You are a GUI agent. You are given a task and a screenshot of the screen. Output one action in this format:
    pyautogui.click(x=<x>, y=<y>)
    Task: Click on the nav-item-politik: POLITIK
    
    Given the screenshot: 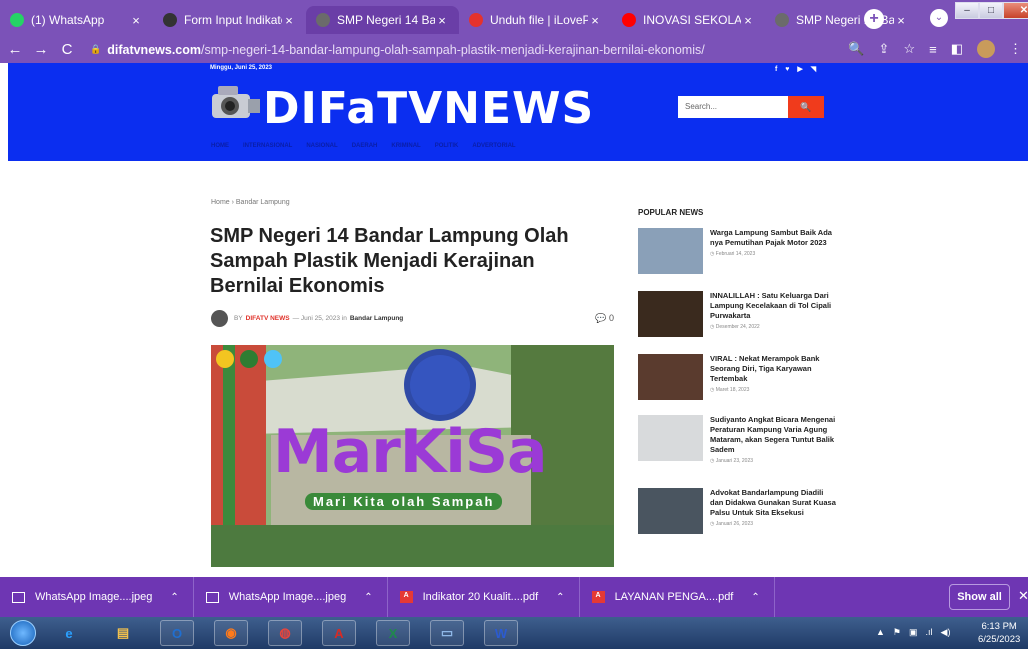 What is the action you would take?
    pyautogui.click(x=447, y=146)
    